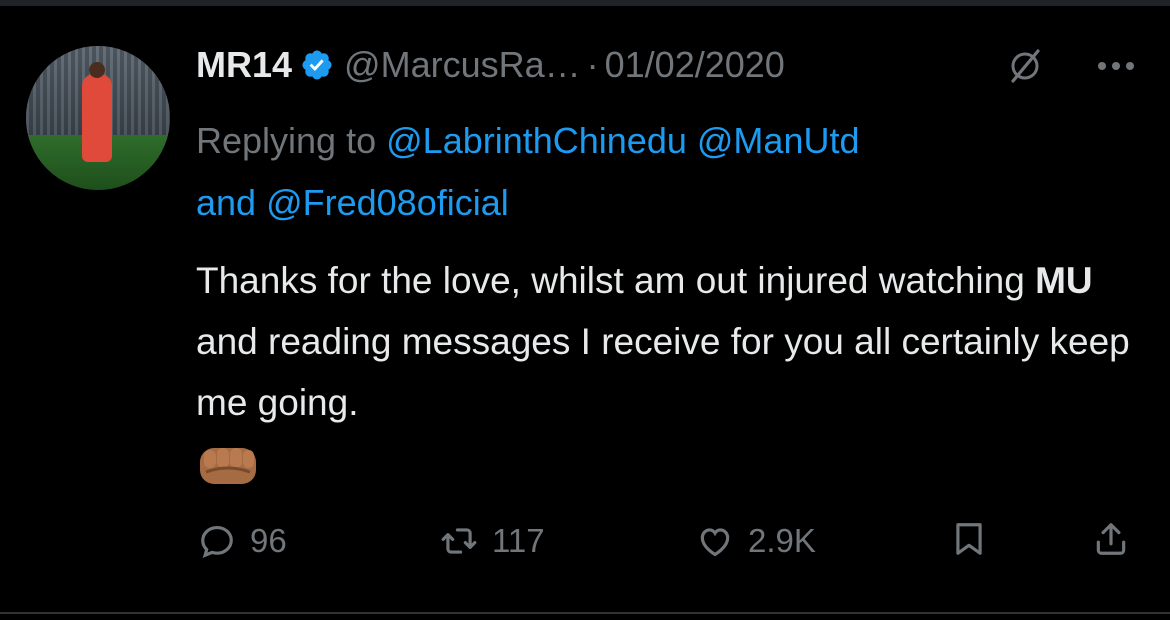 This screenshot has width=1170, height=620. I want to click on like-button: 2.9K, so click(756, 541).